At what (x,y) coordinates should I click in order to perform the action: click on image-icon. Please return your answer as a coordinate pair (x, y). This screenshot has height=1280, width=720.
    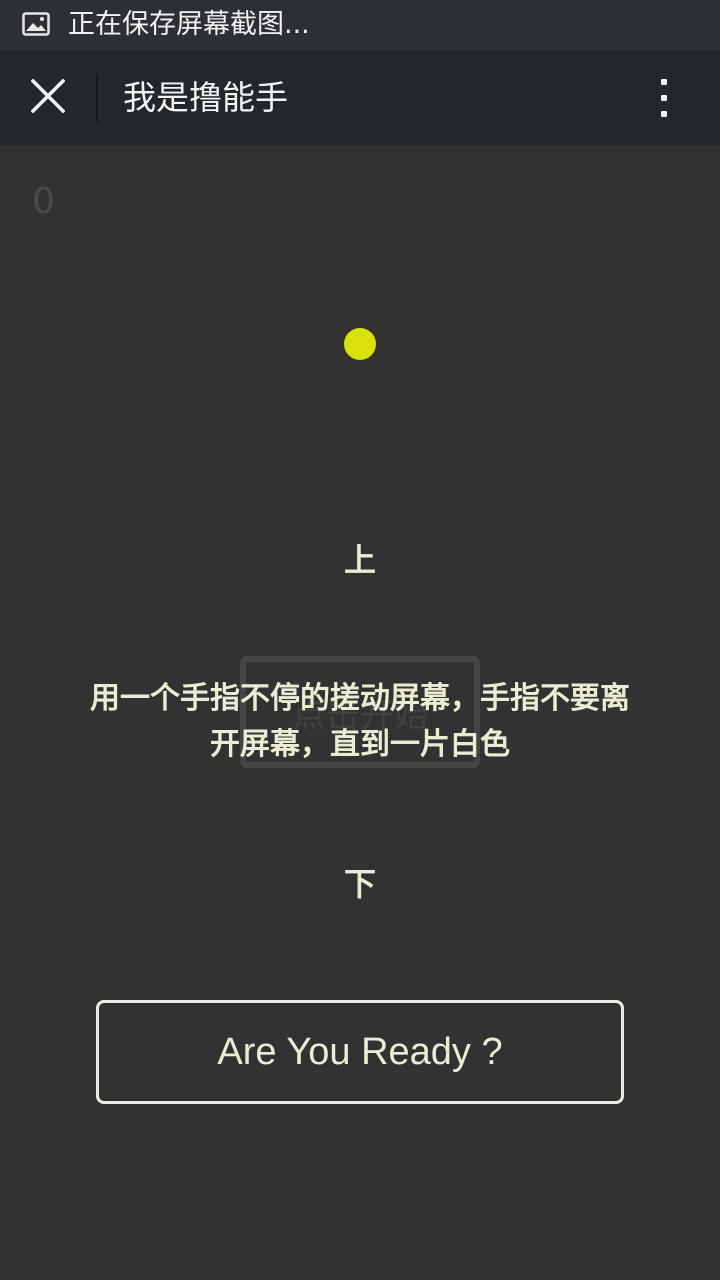
    Looking at the image, I should click on (36, 24).